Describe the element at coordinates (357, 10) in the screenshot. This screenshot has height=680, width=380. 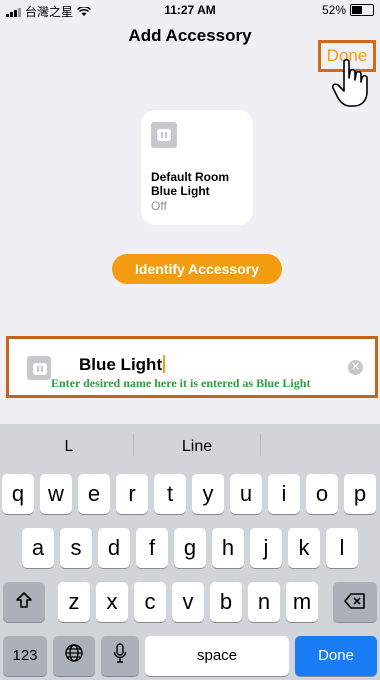
I see `battery-fill` at that location.